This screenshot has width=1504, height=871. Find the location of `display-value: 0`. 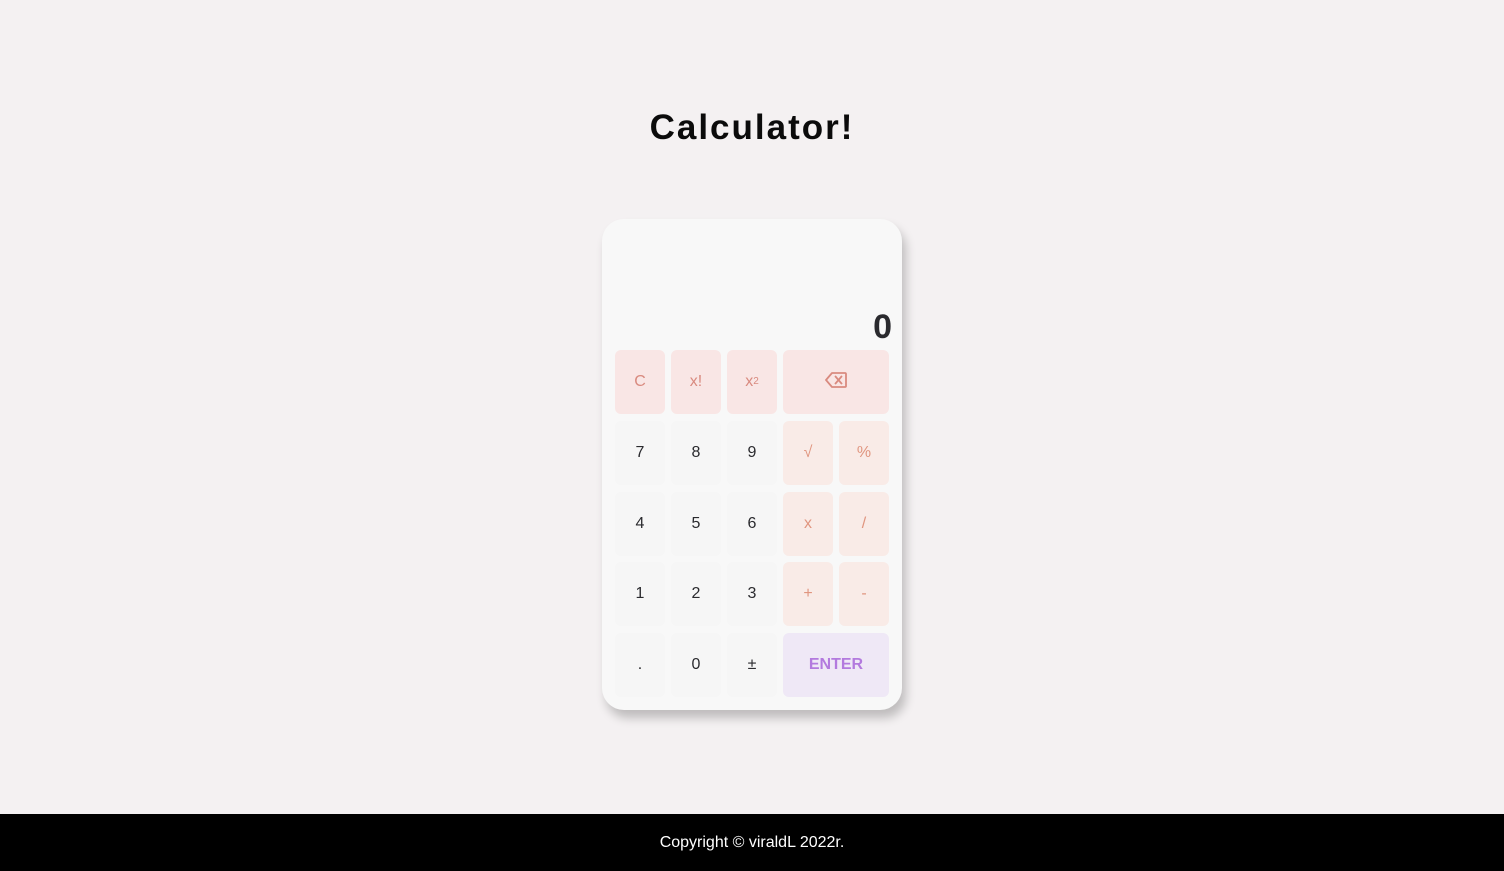

display-value: 0 is located at coordinates (882, 327).